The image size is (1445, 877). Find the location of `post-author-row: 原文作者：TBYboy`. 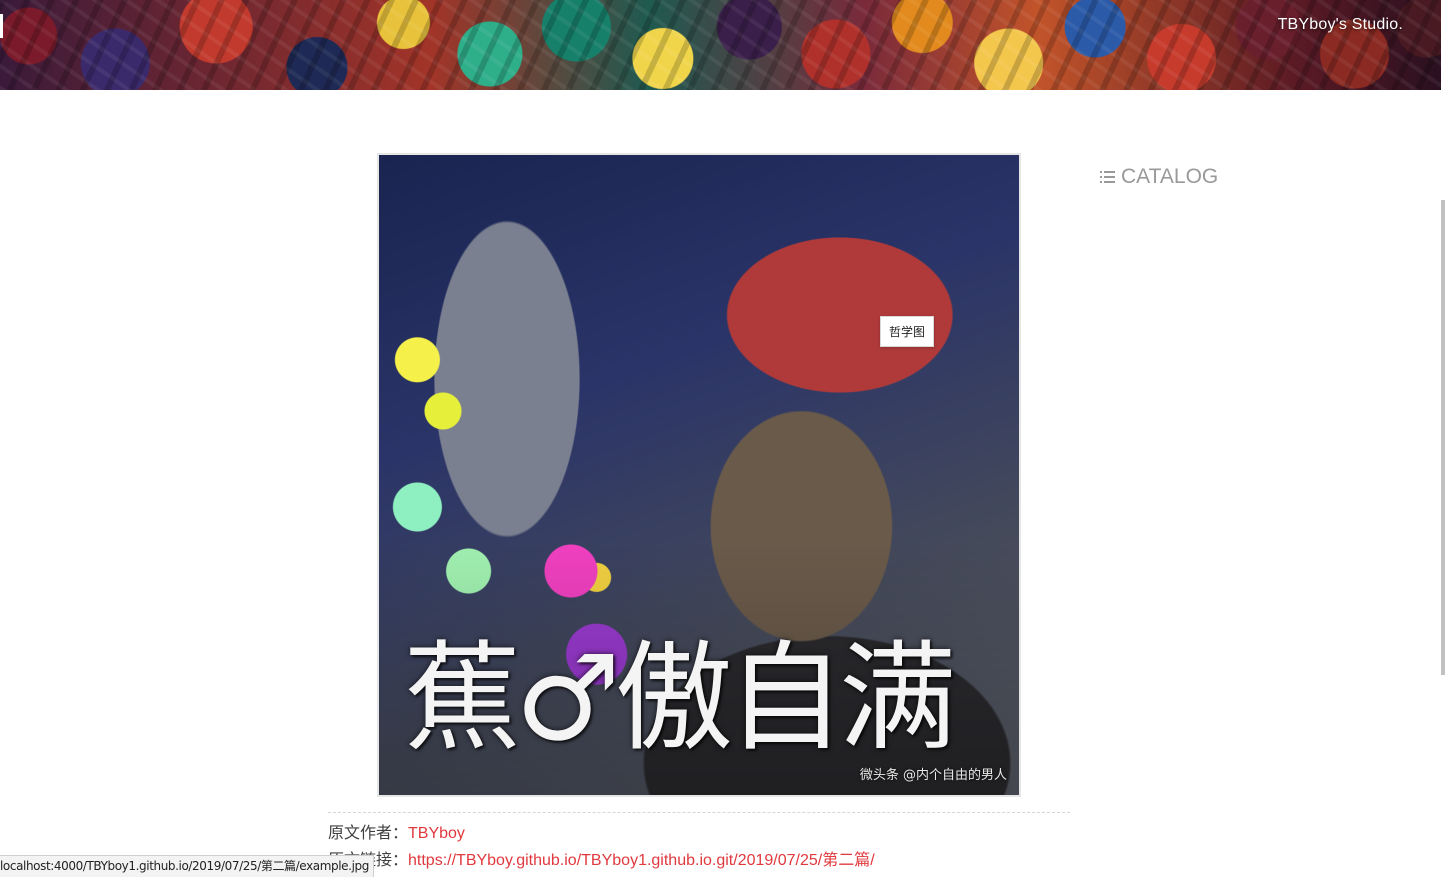

post-author-row: 原文作者：TBYboy is located at coordinates (396, 831).